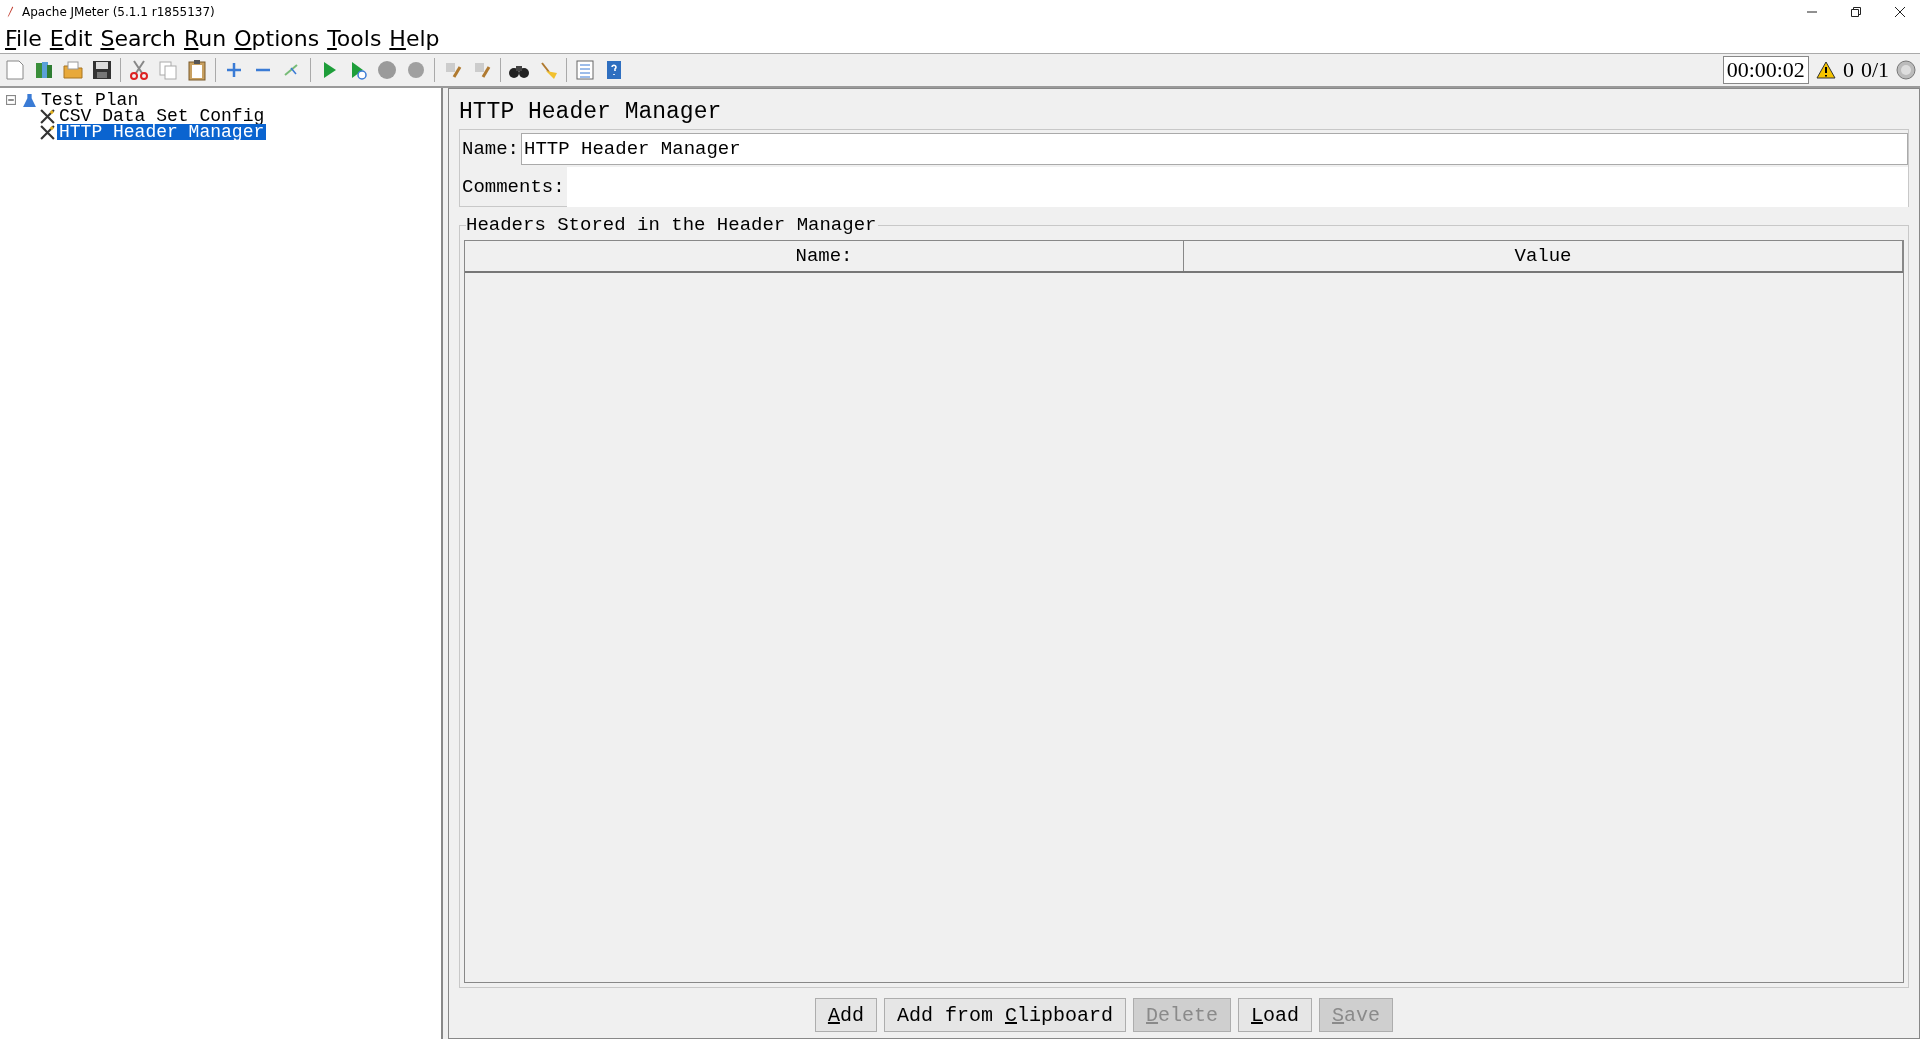 The image size is (1920, 1039). What do you see at coordinates (11, 100) in the screenshot?
I see `tree-toggle-icon` at bounding box center [11, 100].